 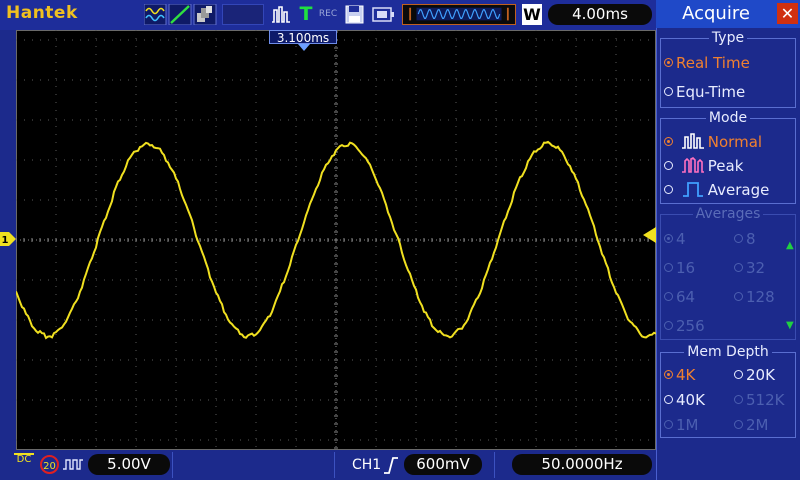 I want to click on type-option-equ-time: Equ-Time, so click(x=704, y=92).